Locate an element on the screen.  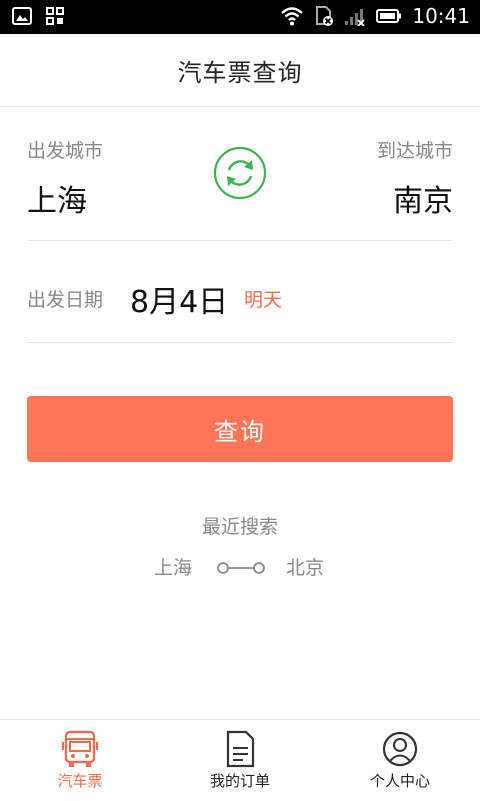
swap-cities-icon is located at coordinates (240, 173).